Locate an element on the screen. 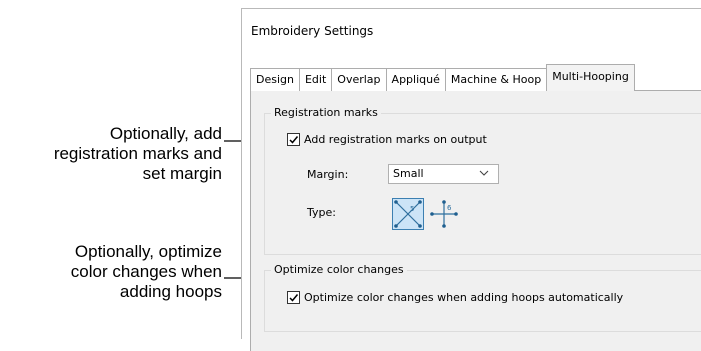  callout-line: Optionally, optimize is located at coordinates (148, 251).